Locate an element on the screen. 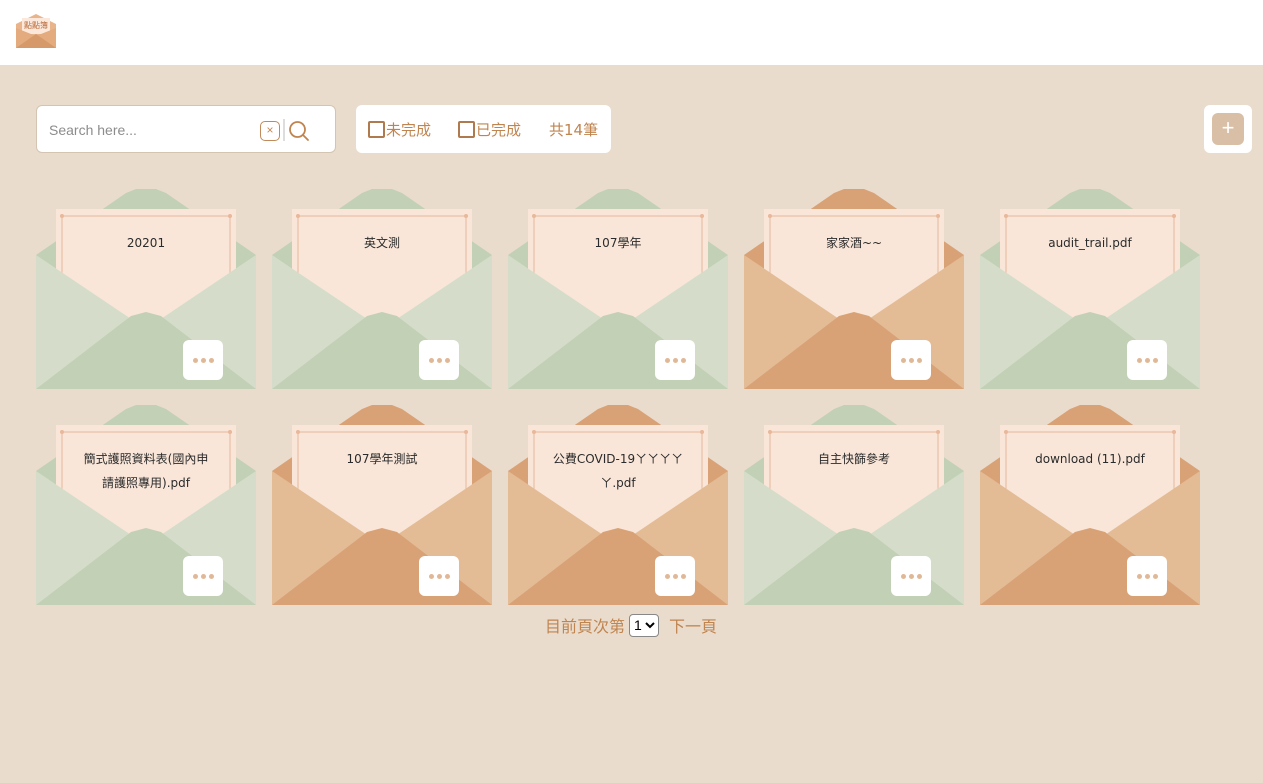 This screenshot has height=783, width=1263. logo: 點點簿 is located at coordinates (36, 31).